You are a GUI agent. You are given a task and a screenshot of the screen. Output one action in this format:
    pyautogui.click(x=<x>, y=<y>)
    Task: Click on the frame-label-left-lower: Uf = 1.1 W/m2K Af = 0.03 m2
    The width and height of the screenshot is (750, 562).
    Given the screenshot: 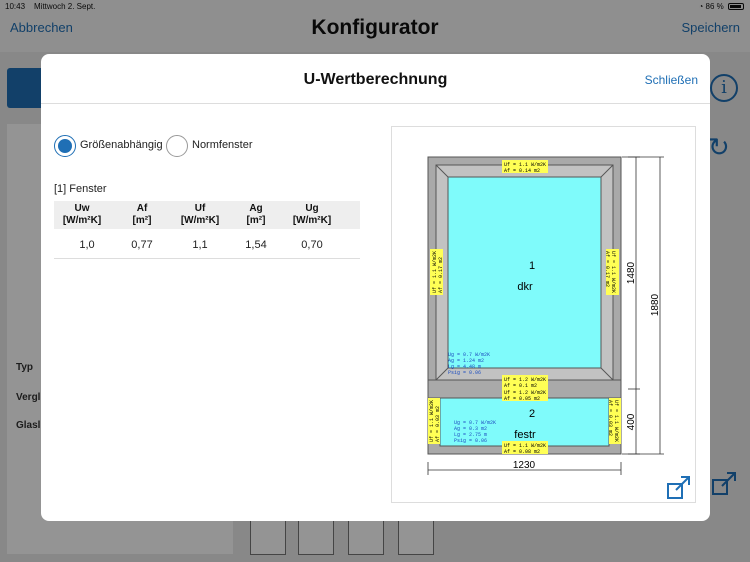 What is the action you would take?
    pyautogui.click(x=434, y=421)
    